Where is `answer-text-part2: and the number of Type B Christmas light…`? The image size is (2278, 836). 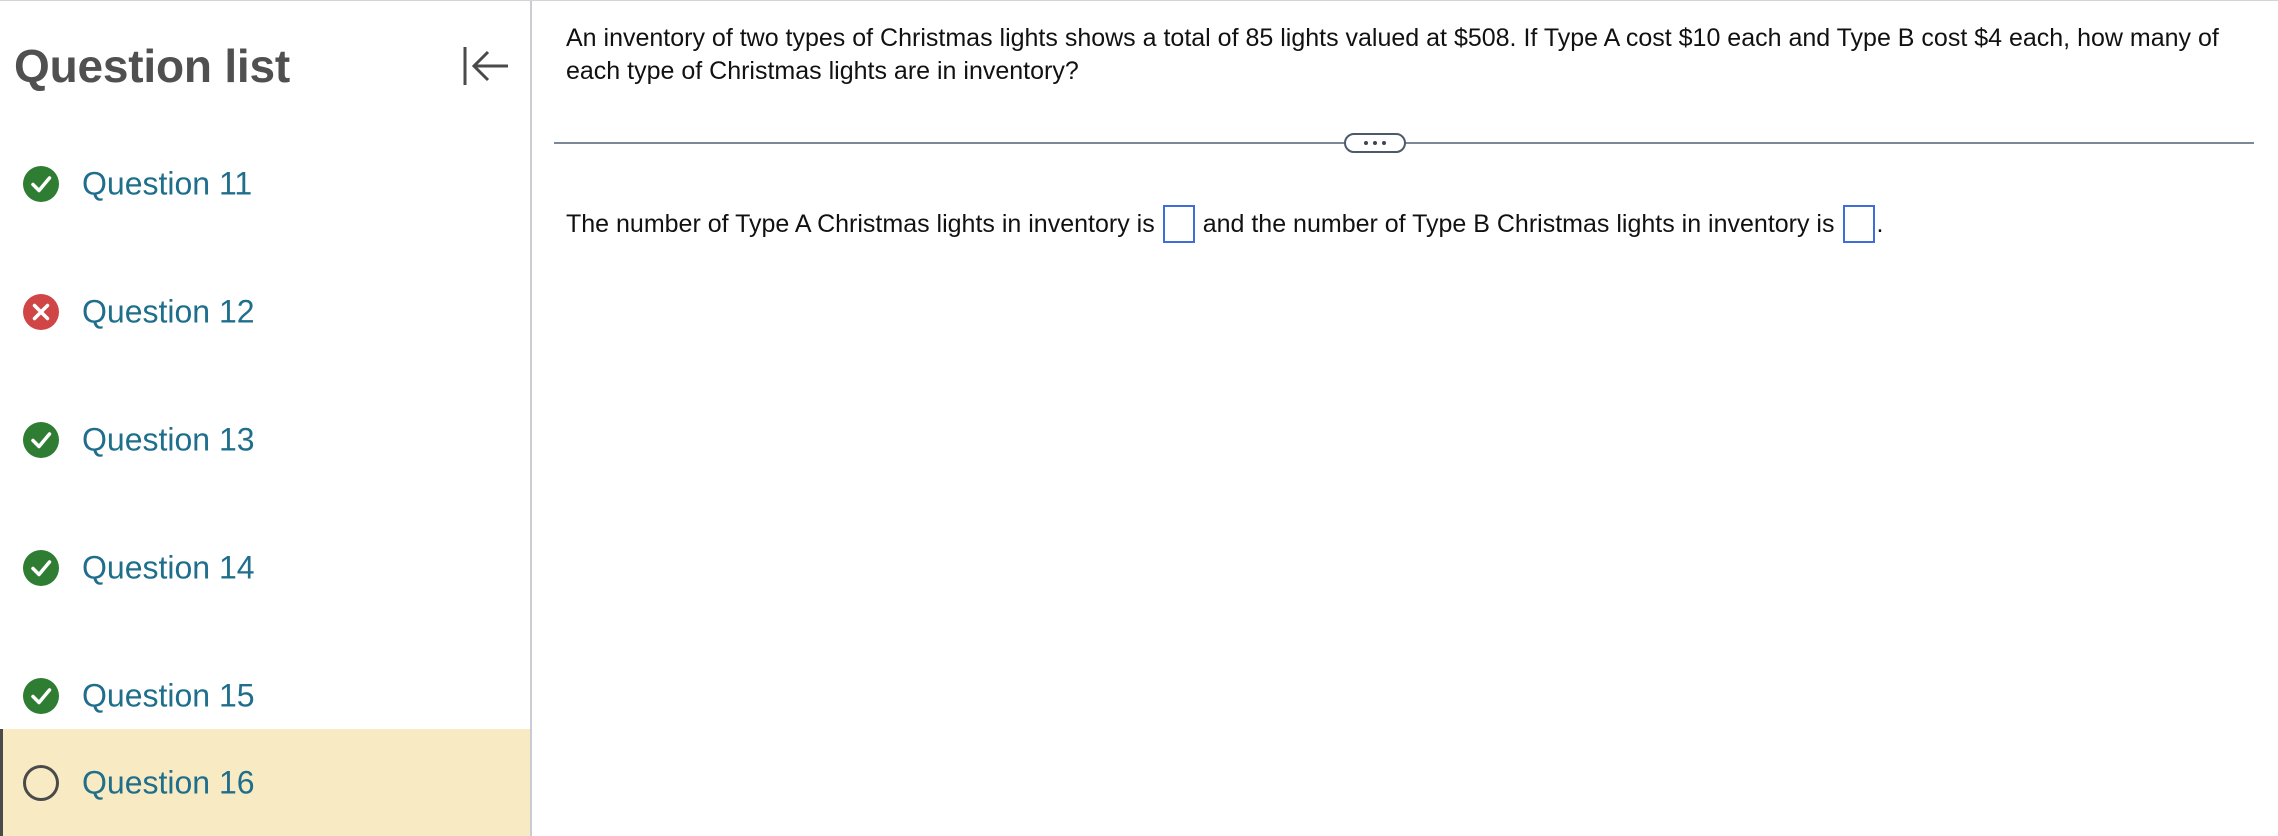
answer-text-part2: and the number of Type B Christmas light… is located at coordinates (1518, 224).